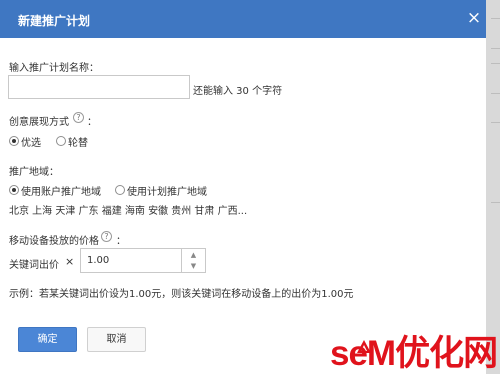 The height and width of the screenshot is (374, 500). What do you see at coordinates (54, 68) in the screenshot?
I see `plan-name-label: 输入推广计划名称：` at bounding box center [54, 68].